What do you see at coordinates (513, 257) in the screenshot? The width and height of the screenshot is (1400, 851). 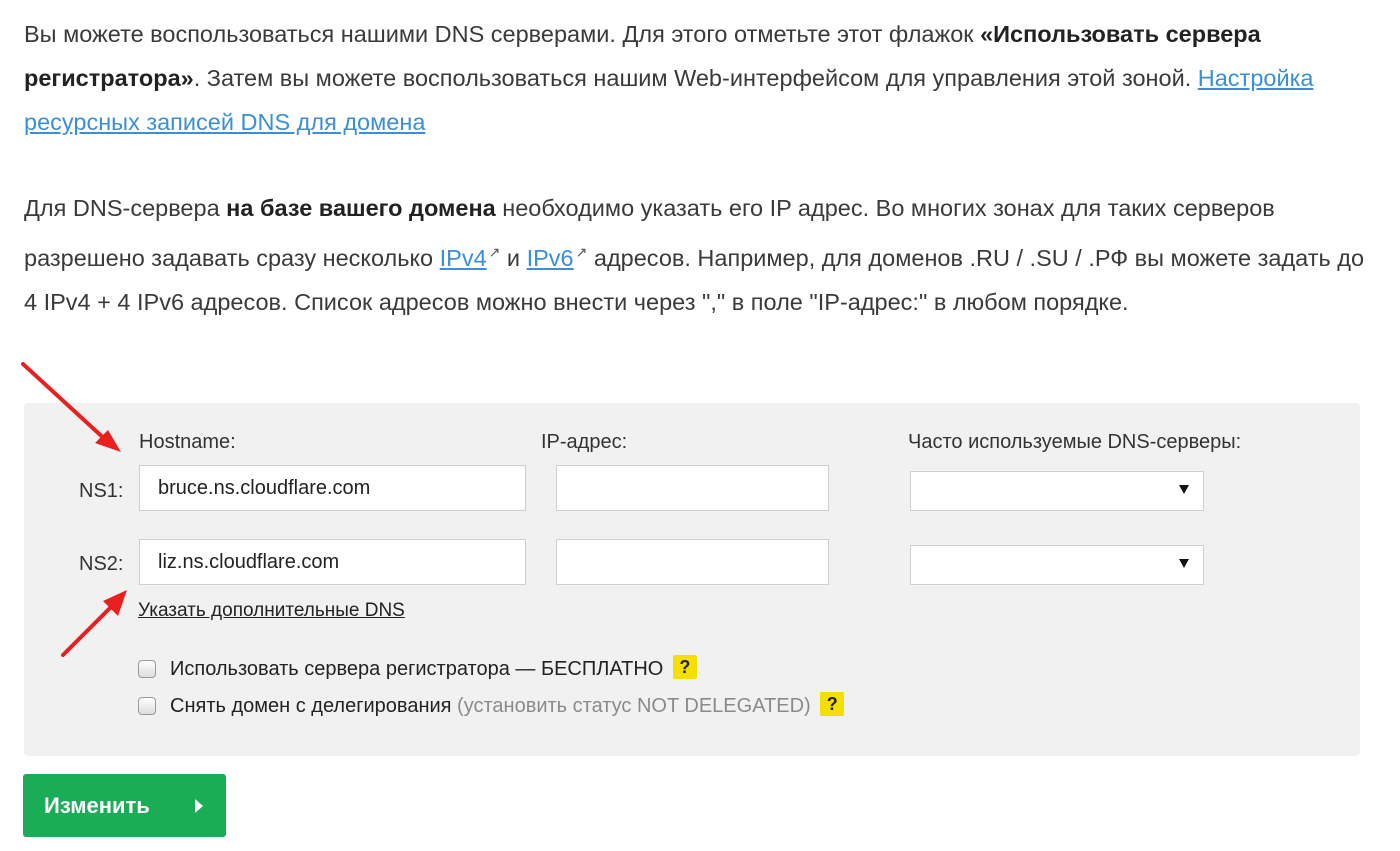 I see `info-and: и` at bounding box center [513, 257].